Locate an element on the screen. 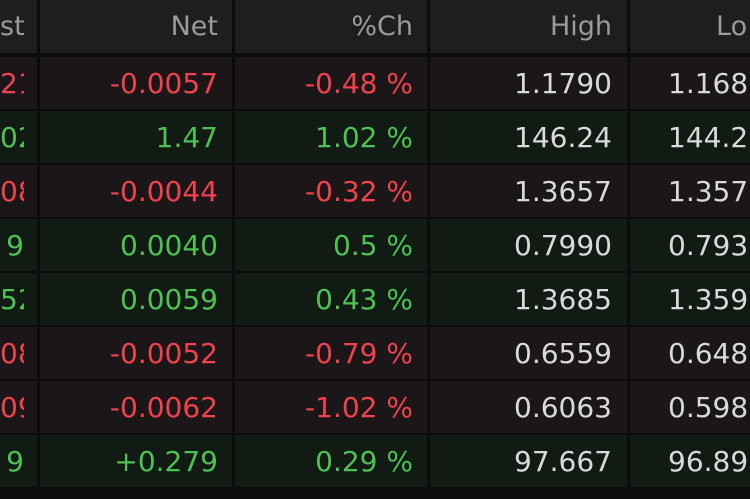 Image resolution: width=750 pixels, height=499 pixels. column-header-pct-change: %Ch is located at coordinates (324, 26).